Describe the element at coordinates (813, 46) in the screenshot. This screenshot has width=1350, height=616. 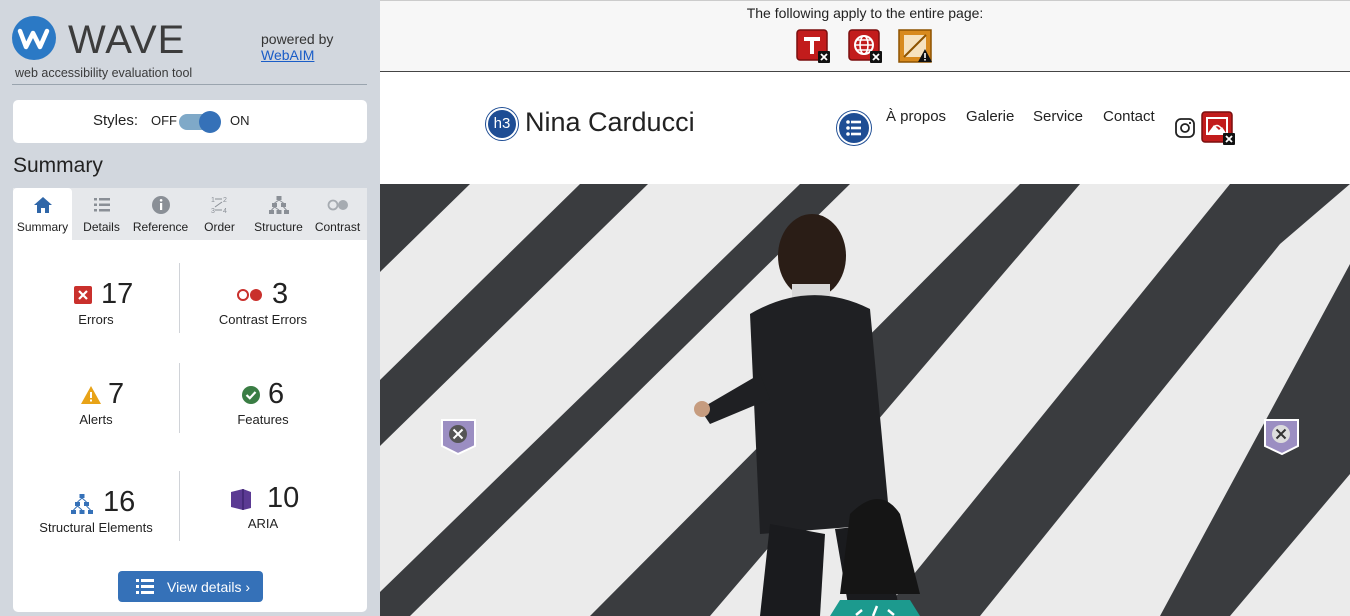
I see `title-error-icon` at that location.